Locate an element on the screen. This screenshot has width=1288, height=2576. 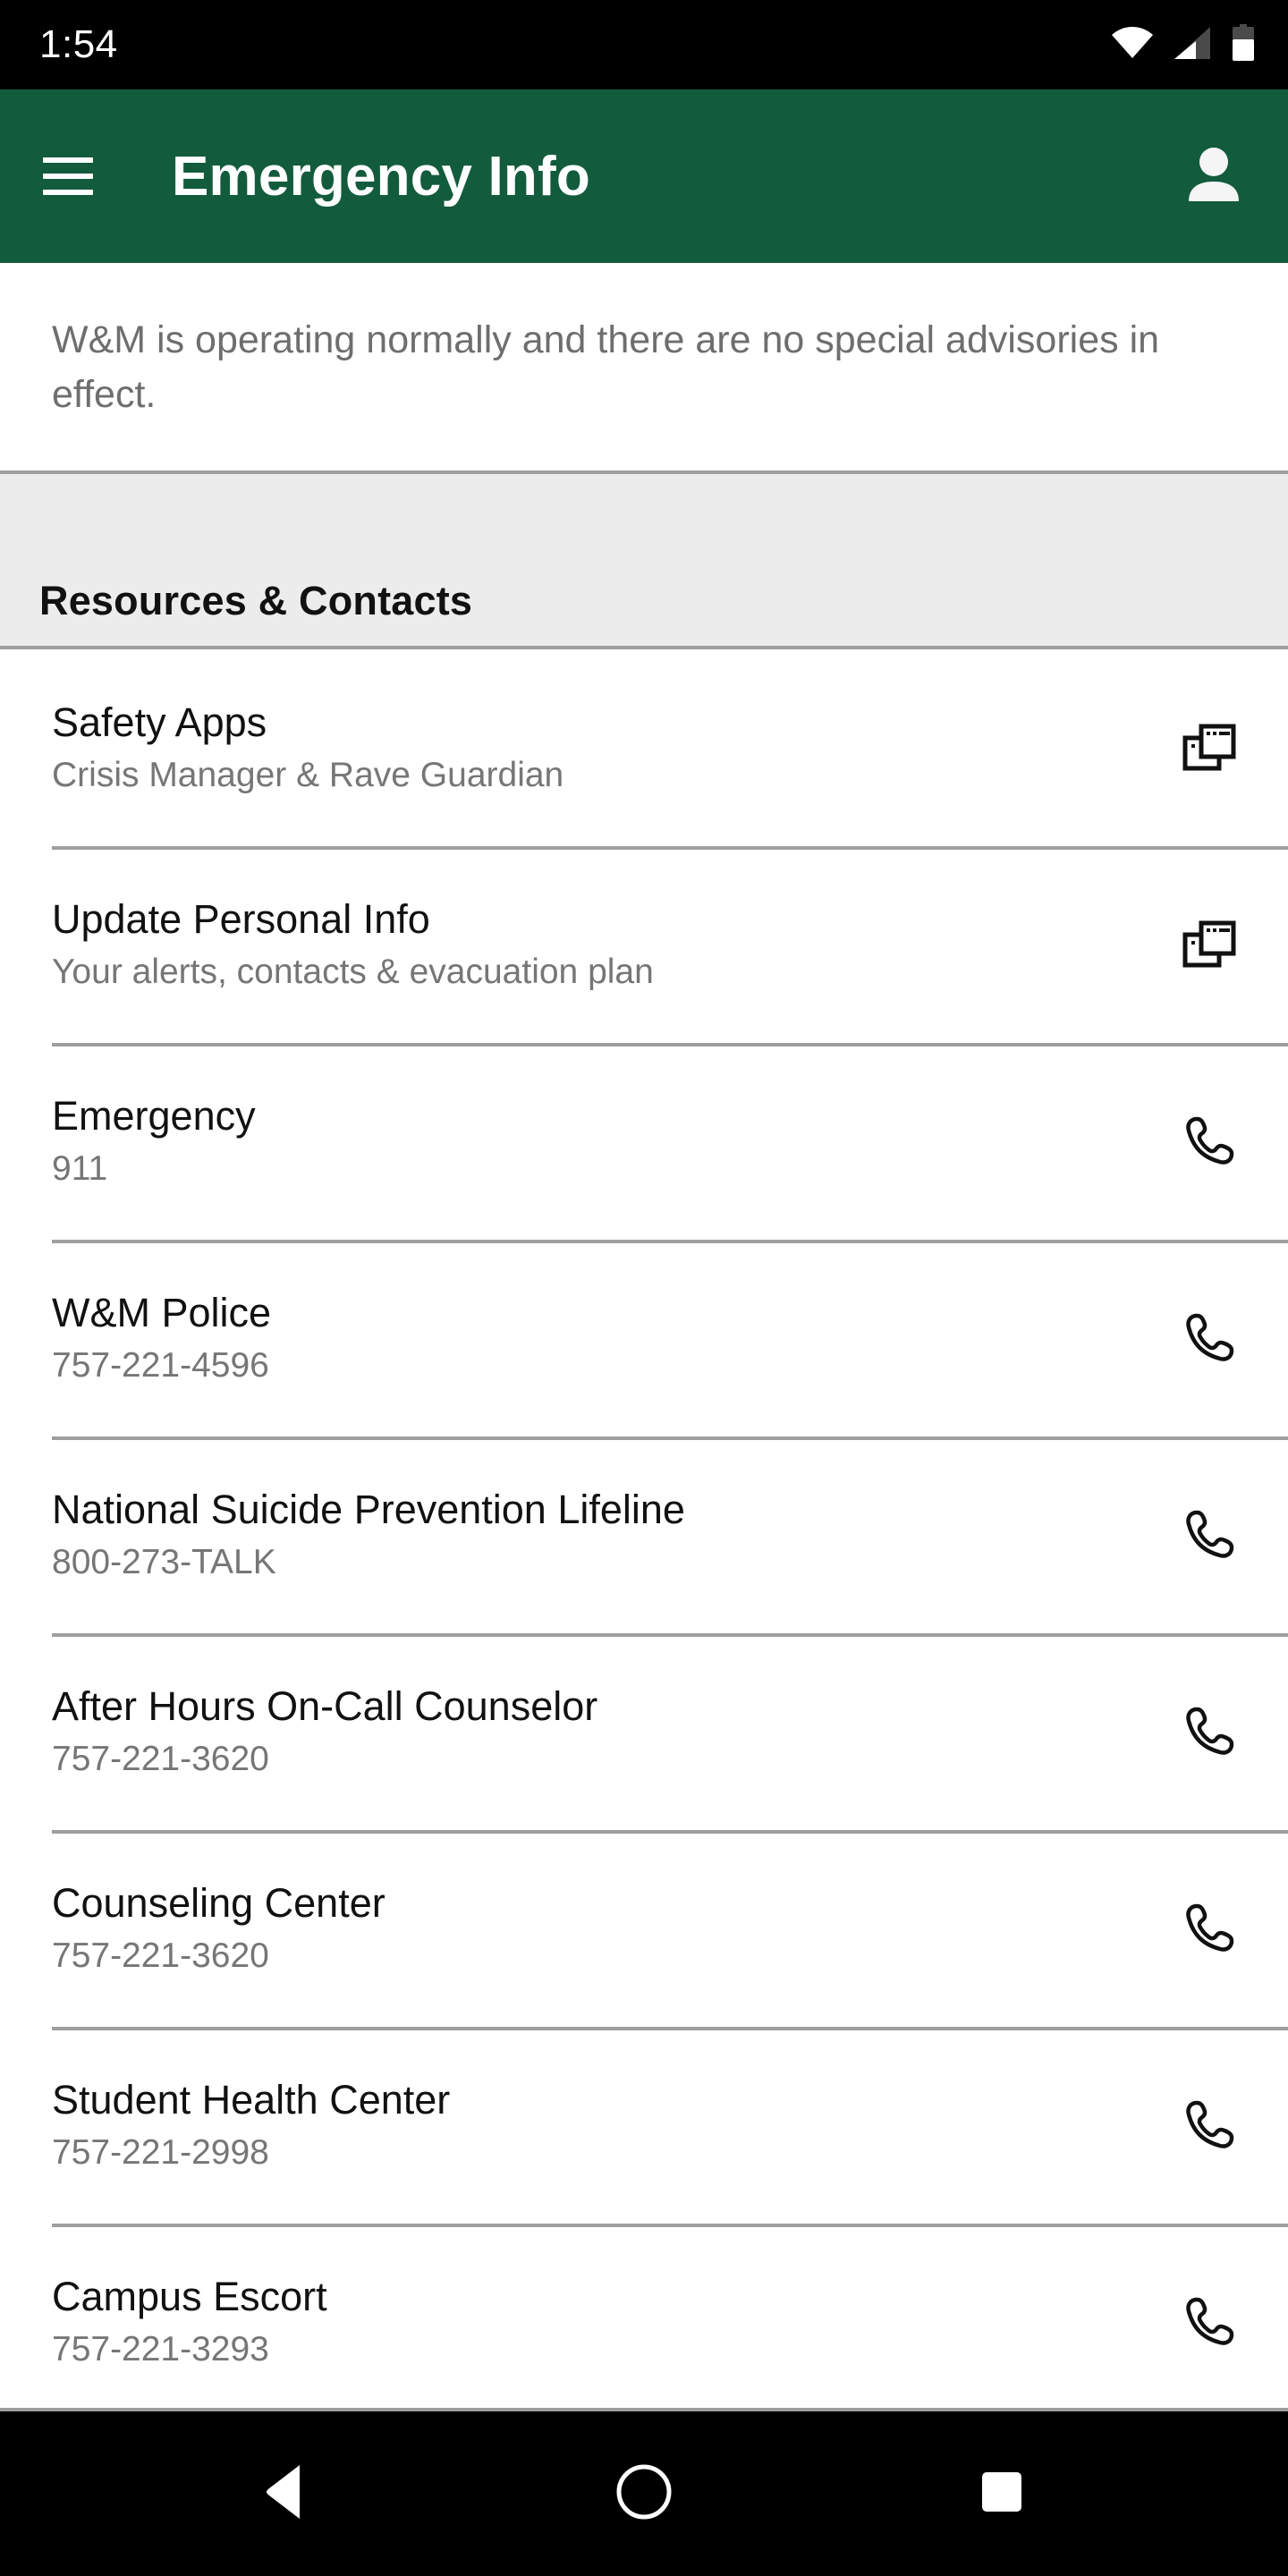
list-item-campus-escort: Campus Escort 757-221-3293 is located at coordinates (644, 2316).